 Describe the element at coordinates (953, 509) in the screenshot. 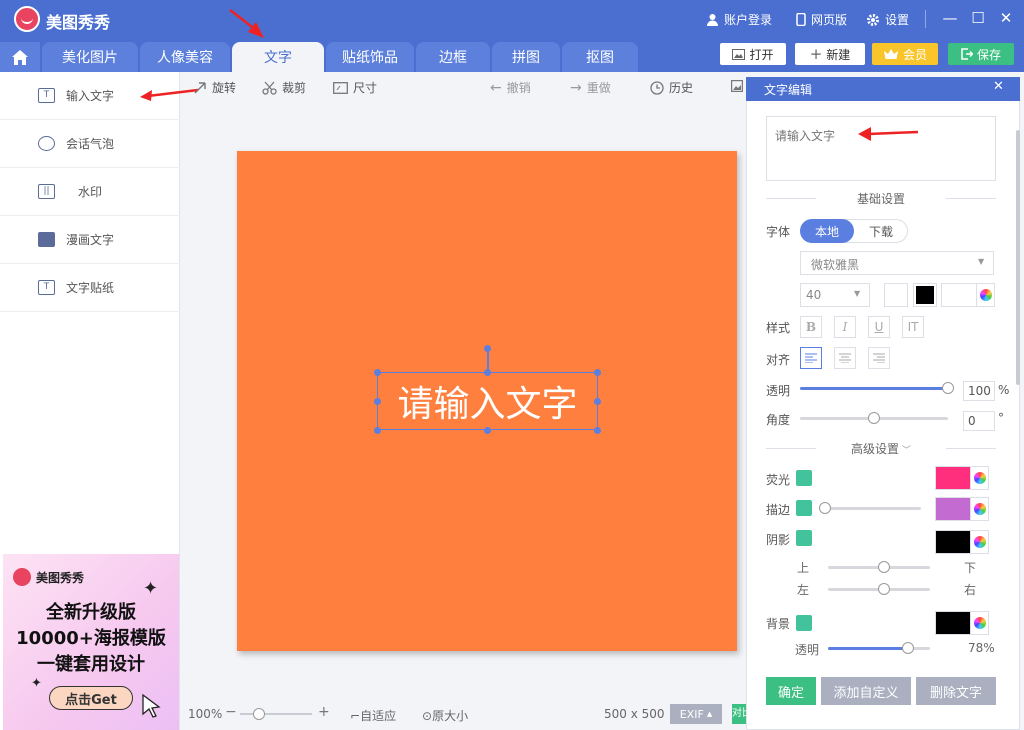

I see `stroke-color-swatch` at that location.